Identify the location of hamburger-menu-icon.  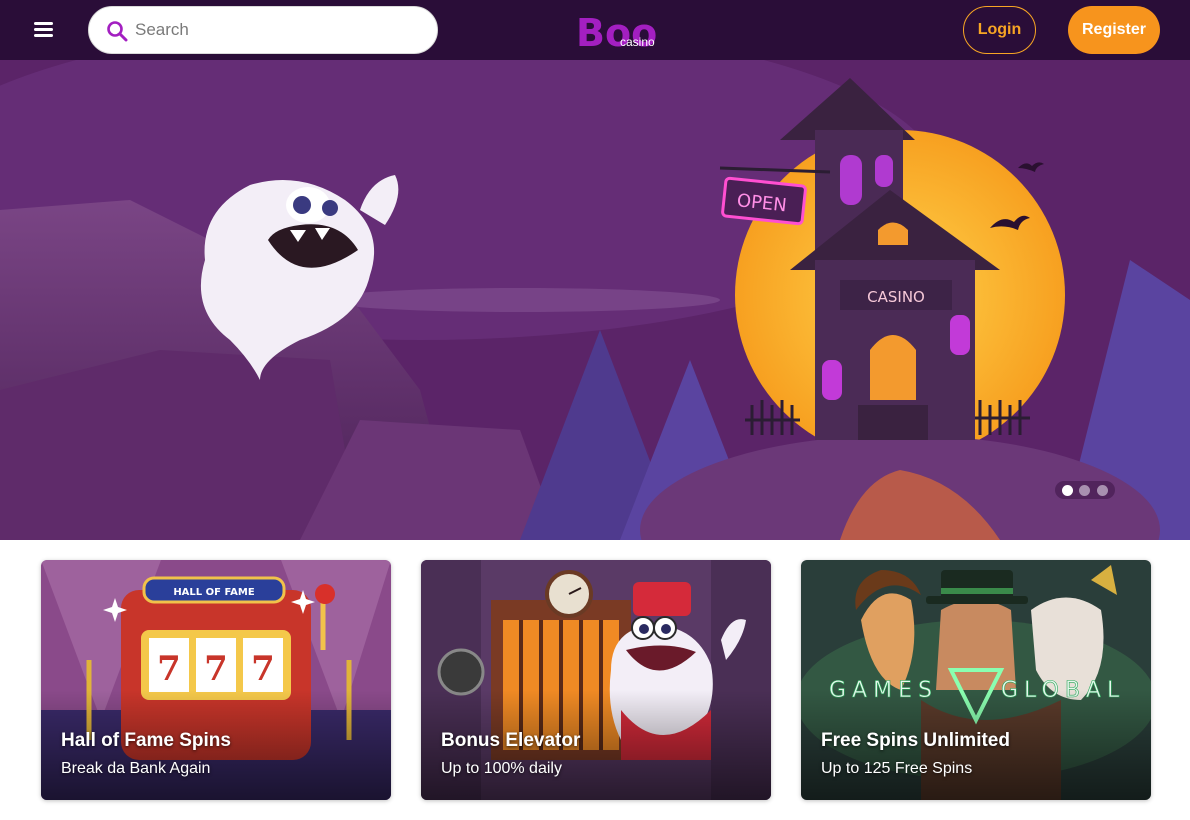
(44, 30).